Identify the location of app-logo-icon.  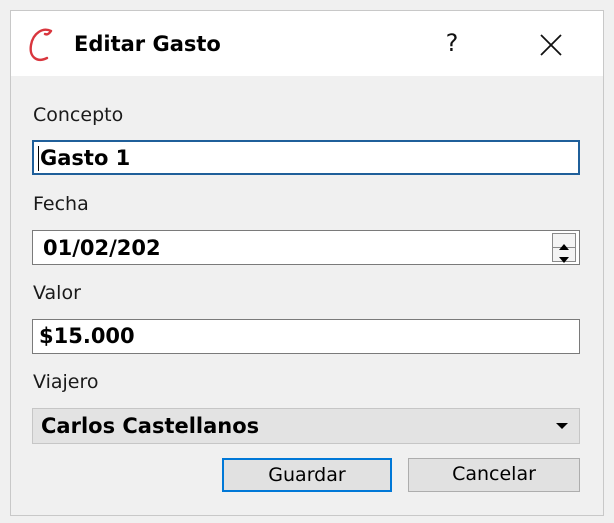
(41, 44).